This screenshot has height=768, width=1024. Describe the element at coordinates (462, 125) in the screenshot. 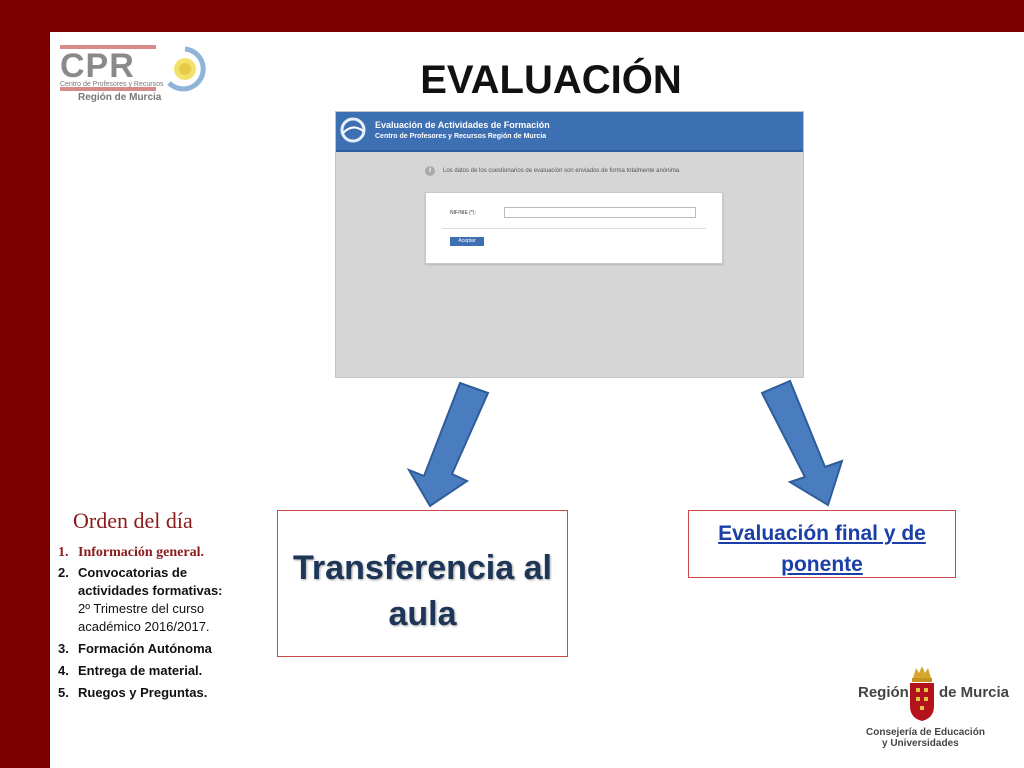

I see `evaluation-form-title: Evaluación de Actividades de Formación` at that location.